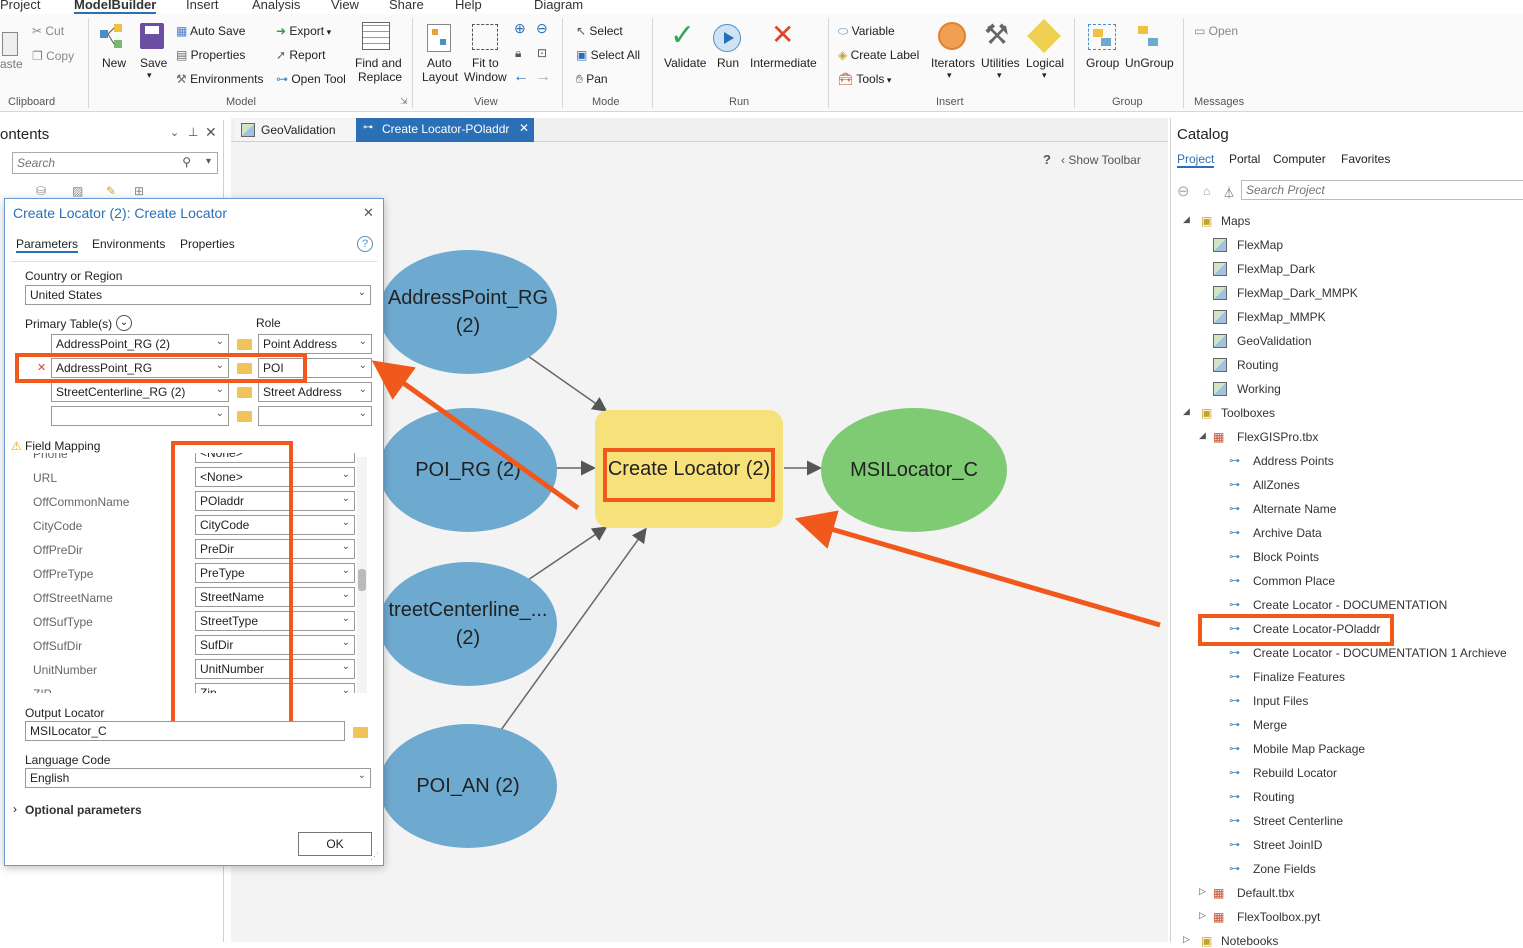 The width and height of the screenshot is (1523, 948). What do you see at coordinates (210, 31) in the screenshot?
I see `auto-save-button: ▦ Auto Save` at bounding box center [210, 31].